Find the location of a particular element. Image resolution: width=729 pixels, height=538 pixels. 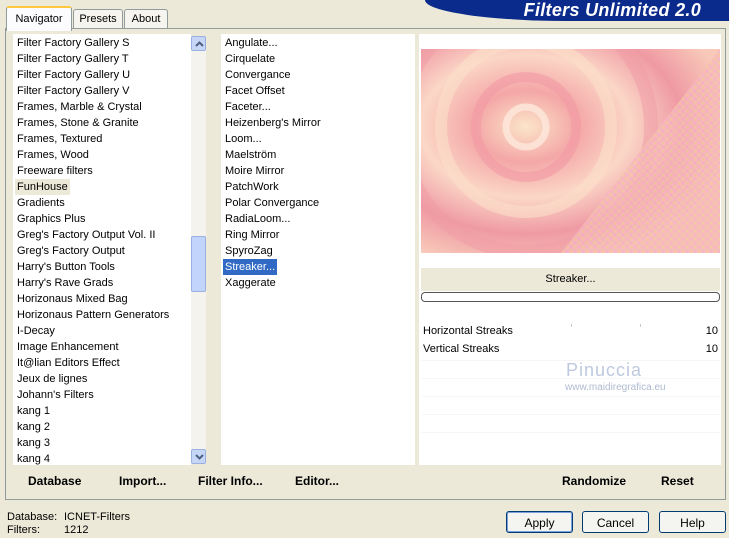

list-item: PatchWork is located at coordinates (252, 187).